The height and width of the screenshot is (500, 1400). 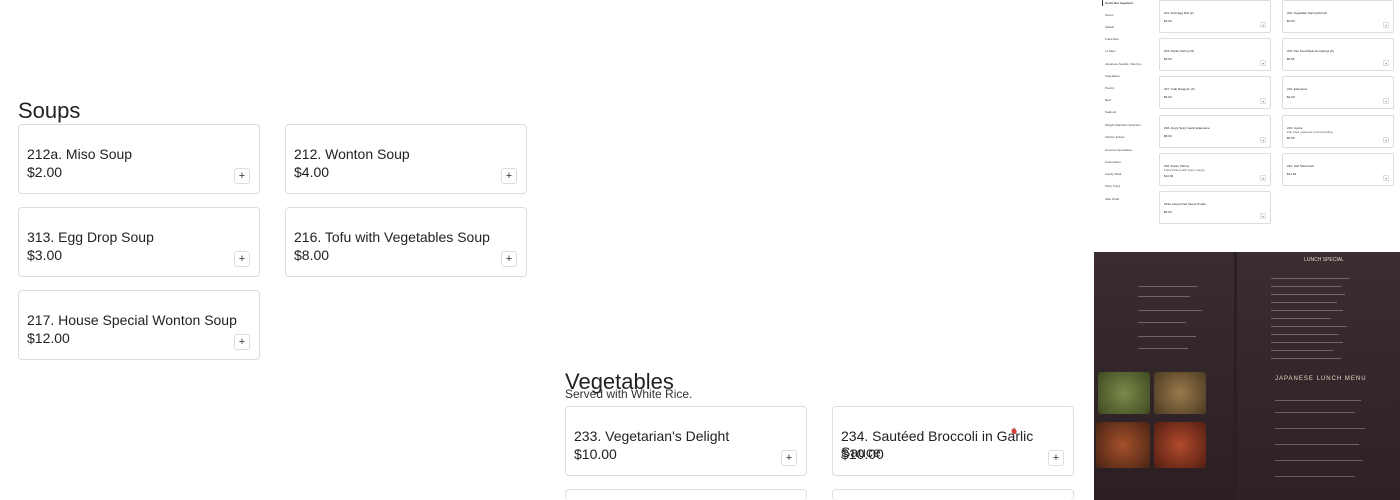 What do you see at coordinates (1112, 39) in the screenshot?
I see `mini-category-item: Fried Rice` at bounding box center [1112, 39].